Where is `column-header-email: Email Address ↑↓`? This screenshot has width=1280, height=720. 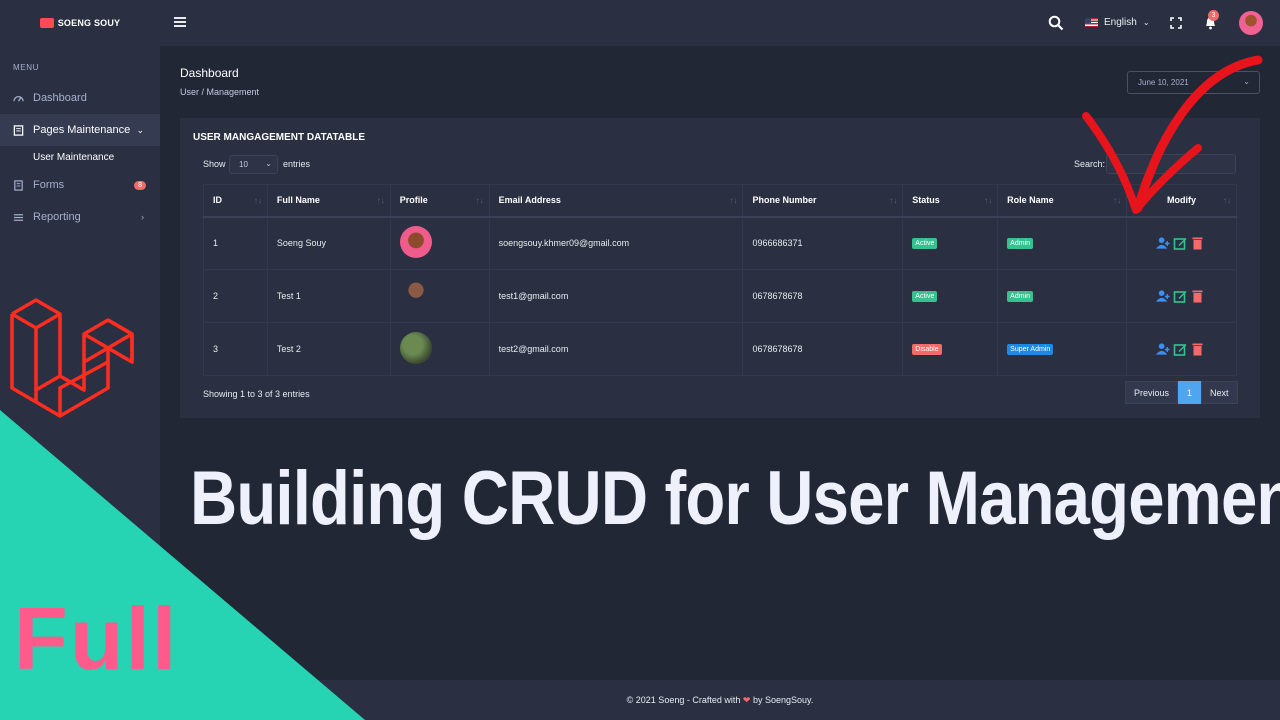
column-header-email: Email Address ↑↓ is located at coordinates (616, 201).